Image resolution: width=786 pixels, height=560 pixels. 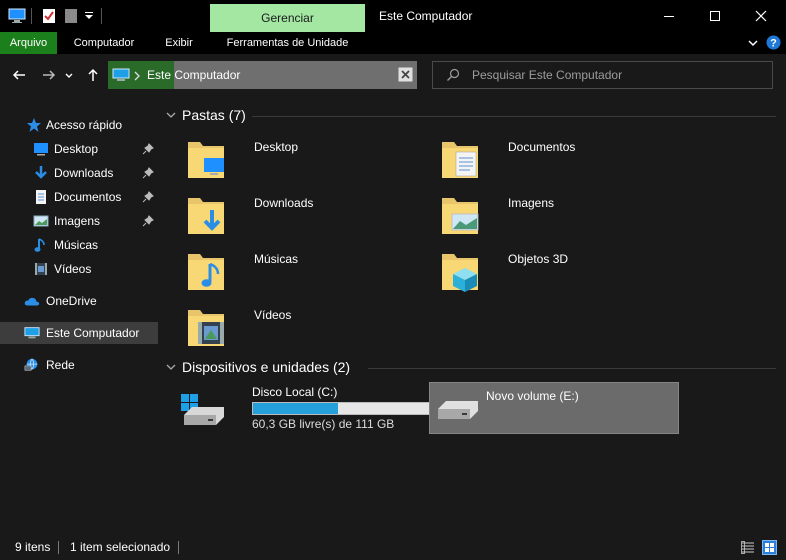 I want to click on recent-locations-chevron-icon, so click(x=69, y=75).